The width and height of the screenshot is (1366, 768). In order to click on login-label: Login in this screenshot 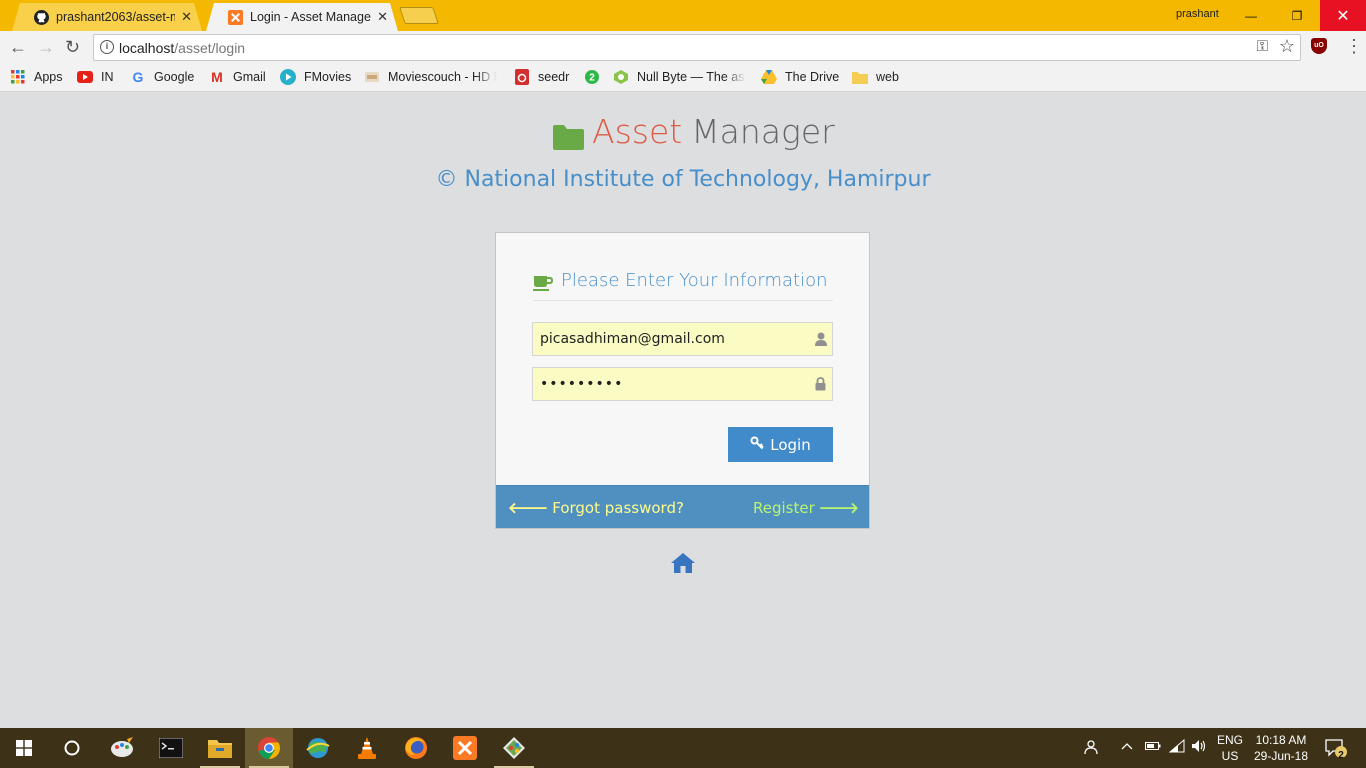, I will do `click(790, 444)`.